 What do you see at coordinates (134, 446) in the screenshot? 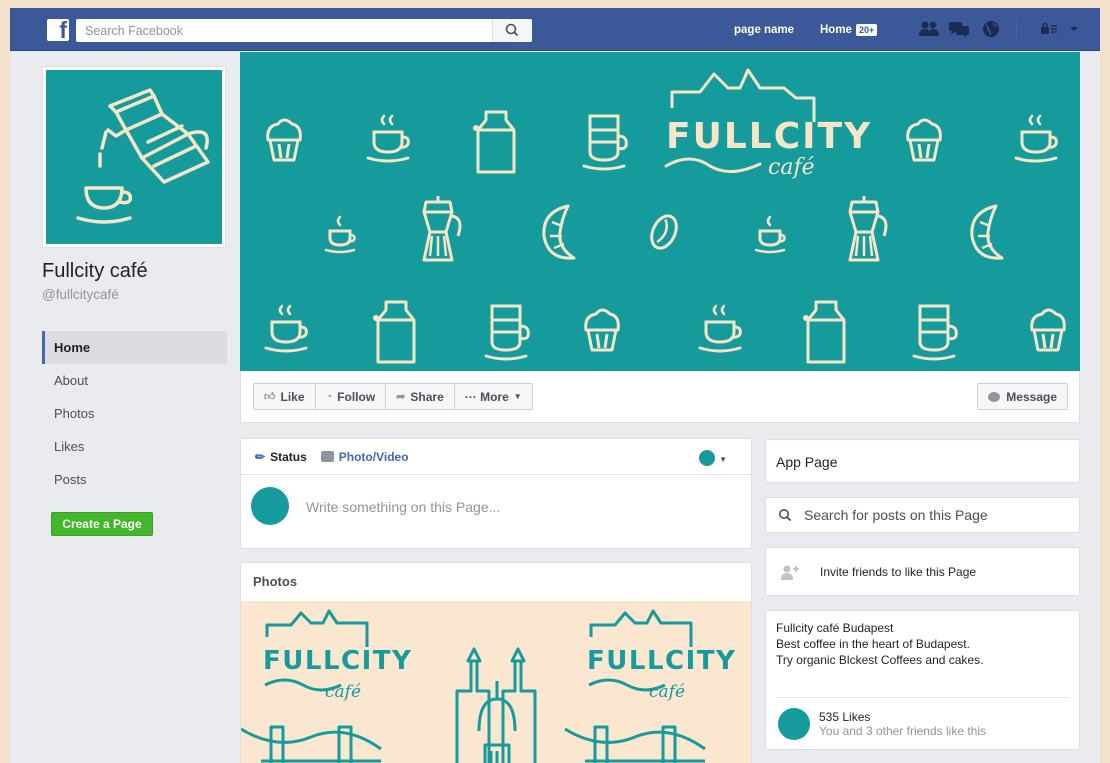
I see `left-nav-likes: Likes` at bounding box center [134, 446].